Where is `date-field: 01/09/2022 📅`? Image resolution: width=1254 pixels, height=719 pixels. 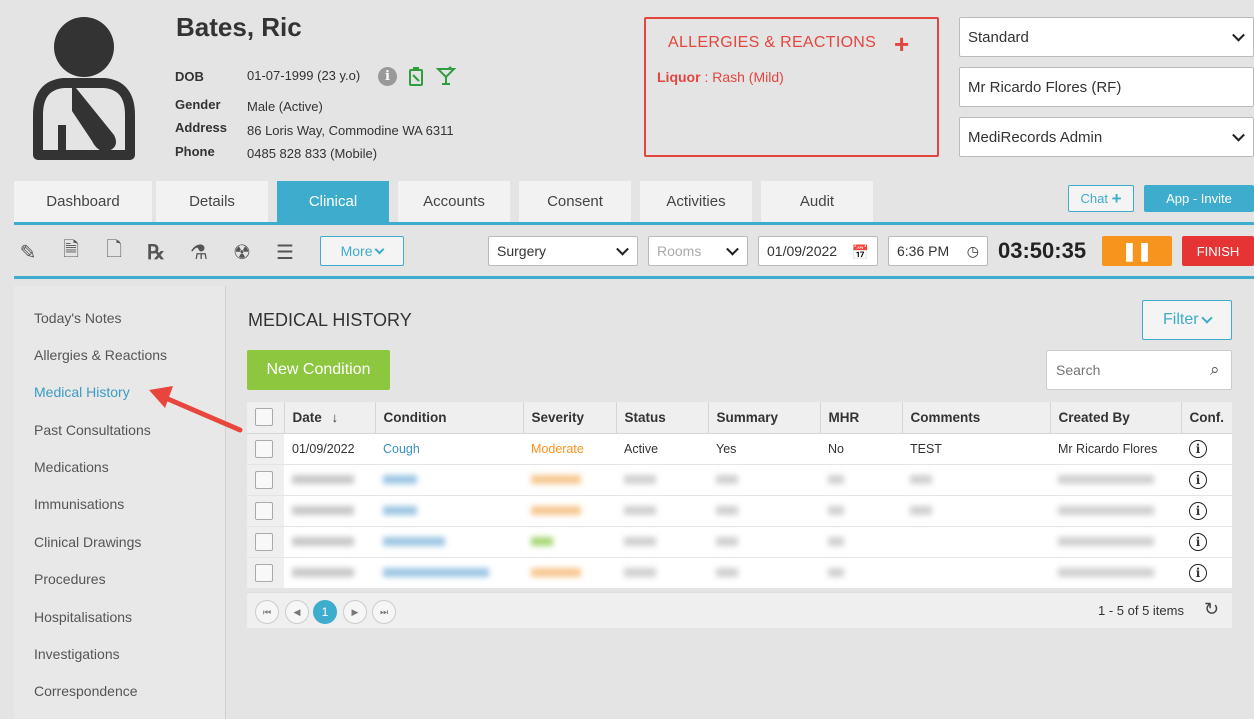 date-field: 01/09/2022 📅 is located at coordinates (818, 251).